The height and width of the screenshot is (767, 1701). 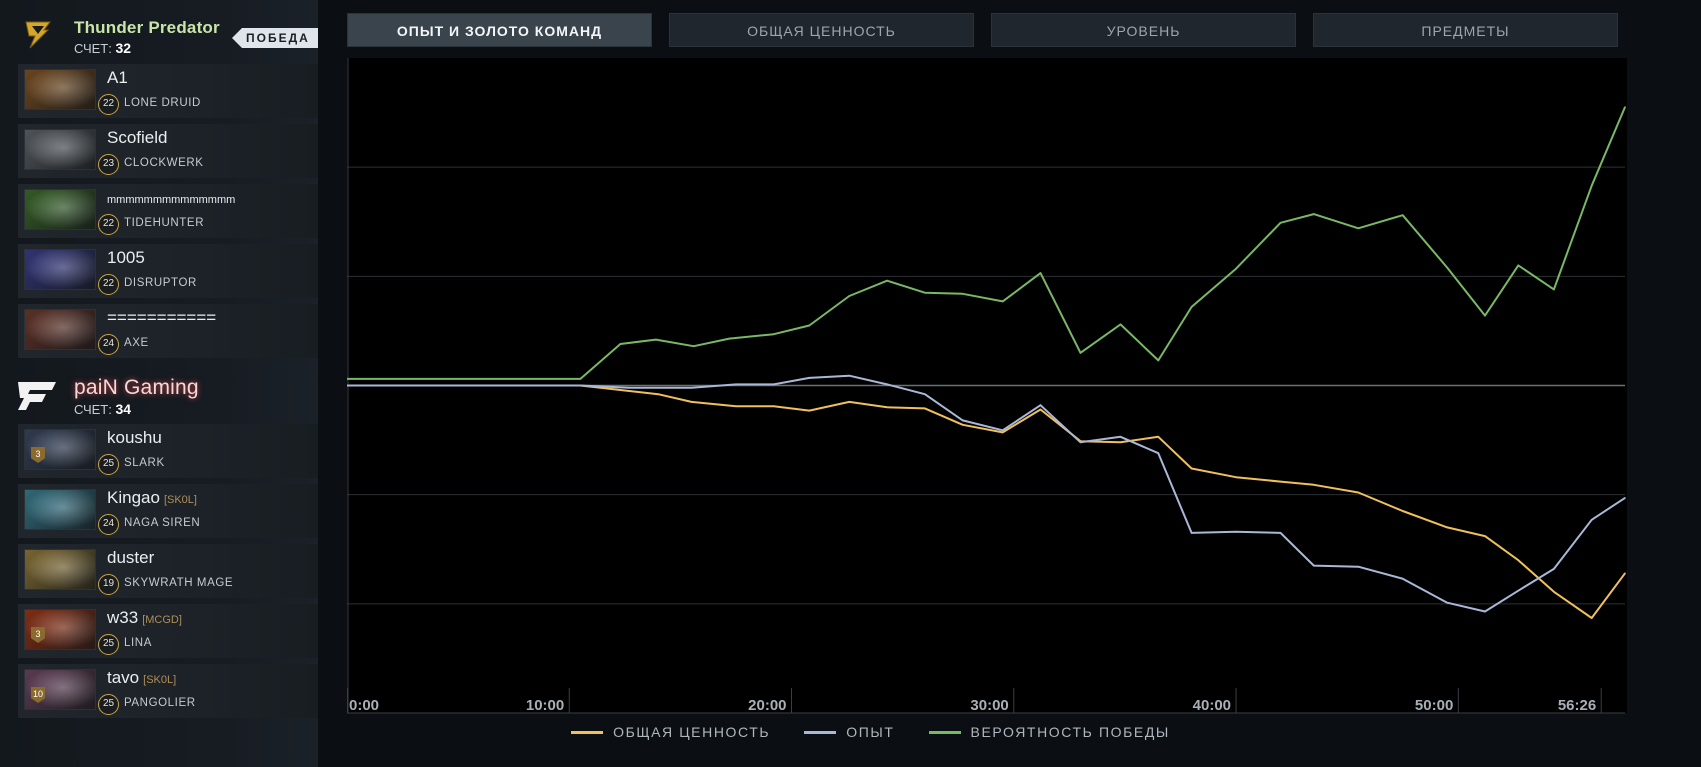 I want to click on player-name: koushu, so click(x=134, y=438).